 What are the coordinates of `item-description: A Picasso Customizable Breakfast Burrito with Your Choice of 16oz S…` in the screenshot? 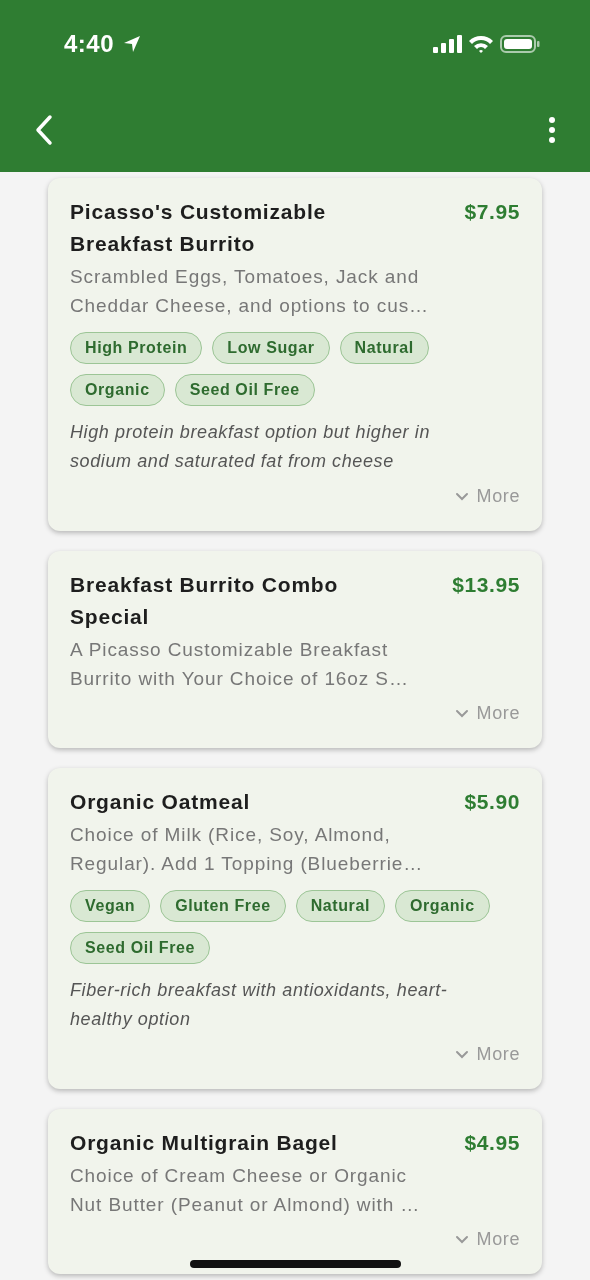 It's located at (240, 664).